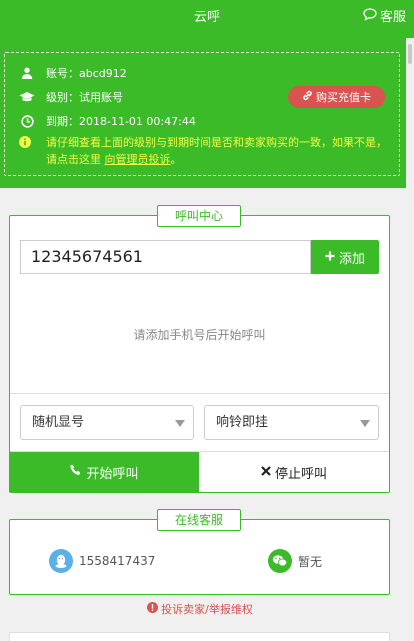  I want to click on scrollbar-thumb, so click(410, 54).